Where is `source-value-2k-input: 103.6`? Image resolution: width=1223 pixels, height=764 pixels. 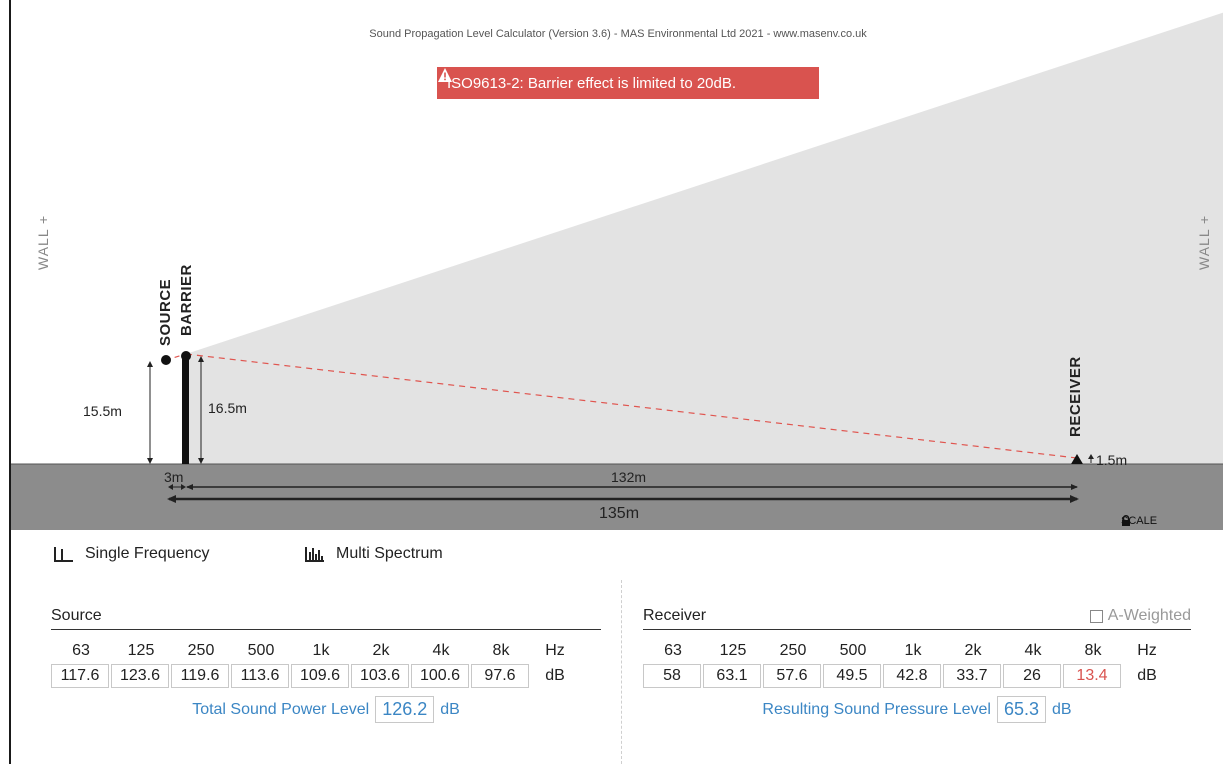
source-value-2k-input: 103.6 is located at coordinates (380, 676).